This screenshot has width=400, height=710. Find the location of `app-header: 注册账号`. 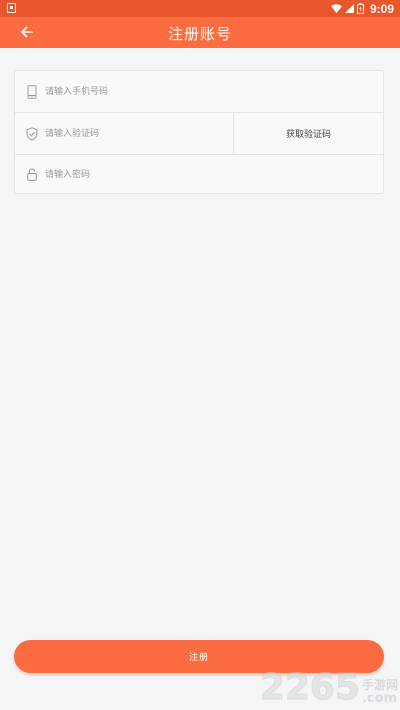

app-header: 注册账号 is located at coordinates (200, 32).